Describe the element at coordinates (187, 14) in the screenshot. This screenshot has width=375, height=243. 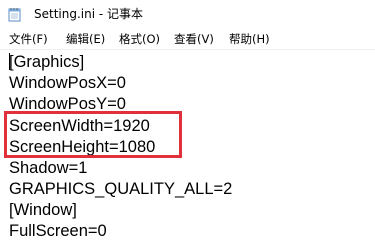
I see `title-bar: Setting.ini - 记事本` at that location.